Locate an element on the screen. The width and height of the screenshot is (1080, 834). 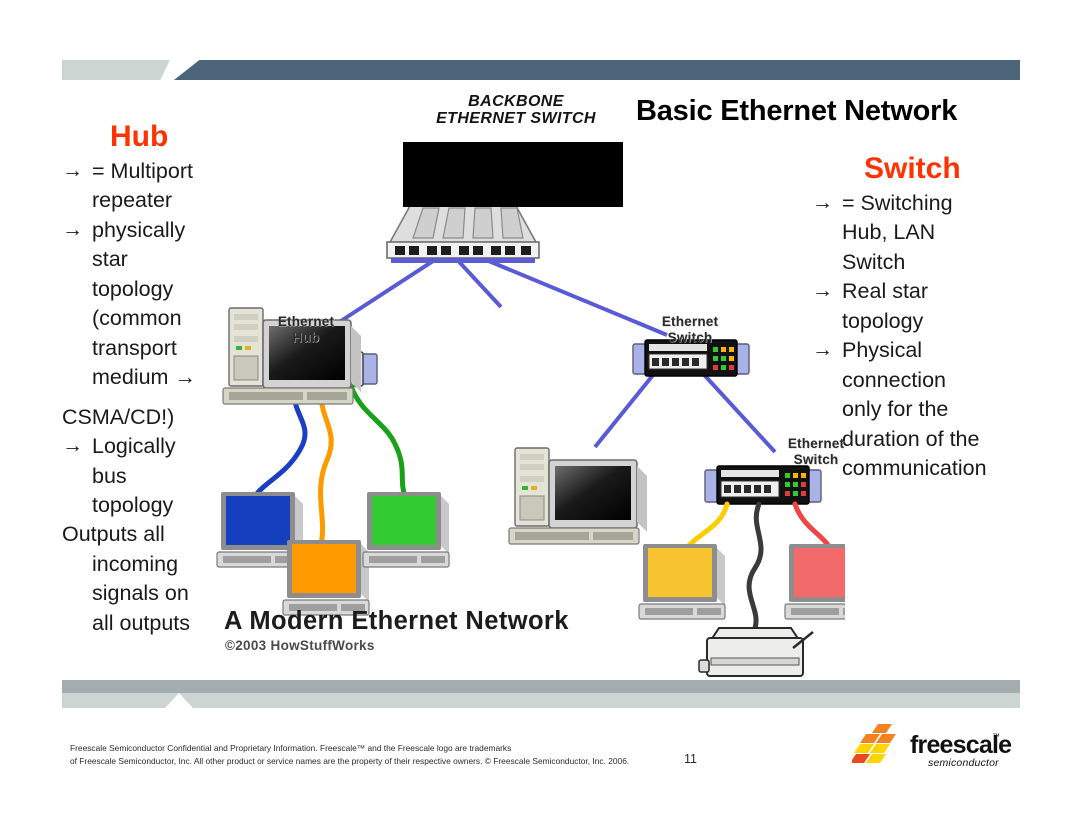
switch-cable-yellow is located at coordinates (706, 527).